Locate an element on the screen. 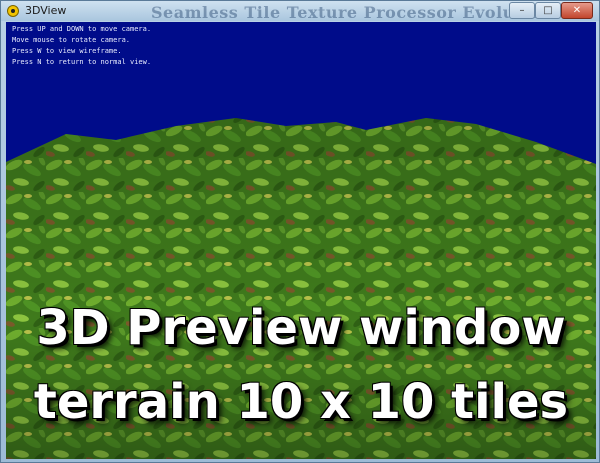  caption-line-1: 3D Preview window is located at coordinates (301, 328).